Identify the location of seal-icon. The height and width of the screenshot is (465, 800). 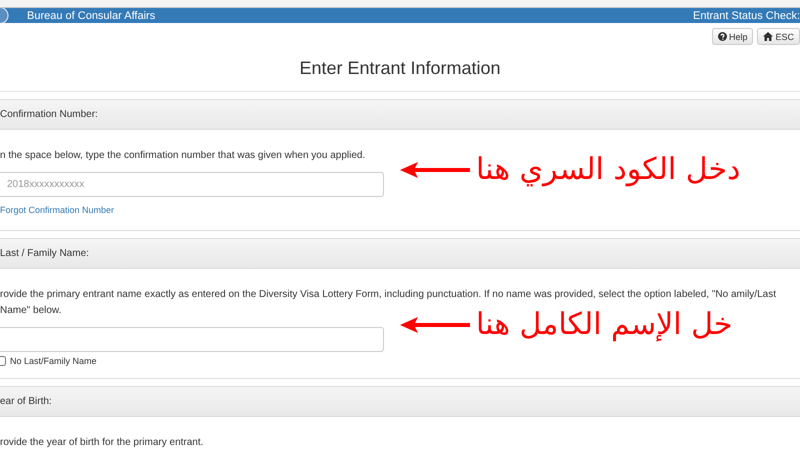
(5, 15).